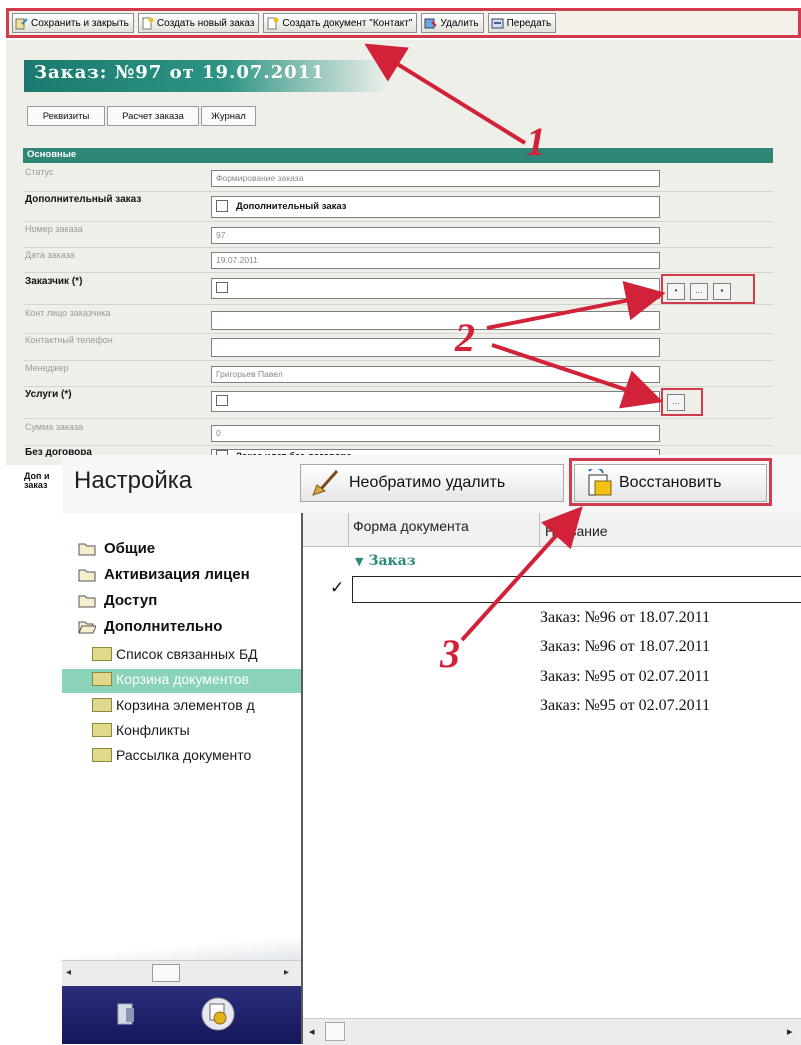 The height and width of the screenshot is (1045, 801). What do you see at coordinates (450, 653) in the screenshot?
I see `callout-number-3: 3` at bounding box center [450, 653].